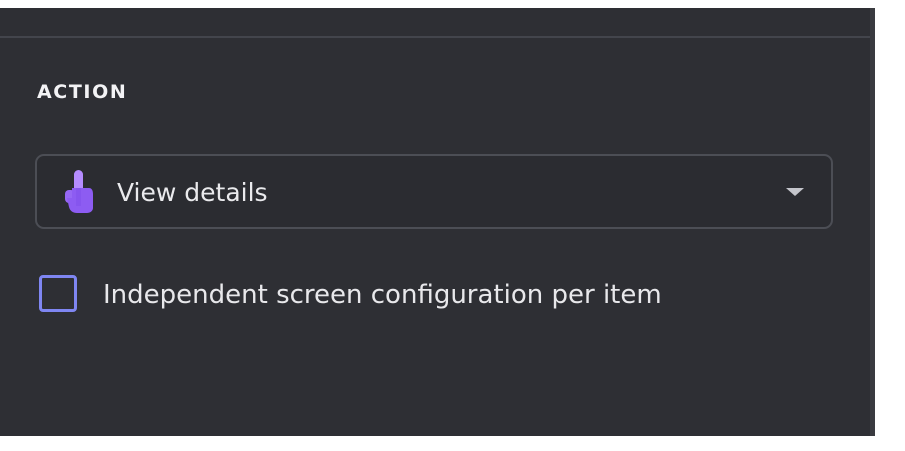 The height and width of the screenshot is (451, 905). Describe the element at coordinates (192, 192) in the screenshot. I see `selected-action-label: View details` at that location.